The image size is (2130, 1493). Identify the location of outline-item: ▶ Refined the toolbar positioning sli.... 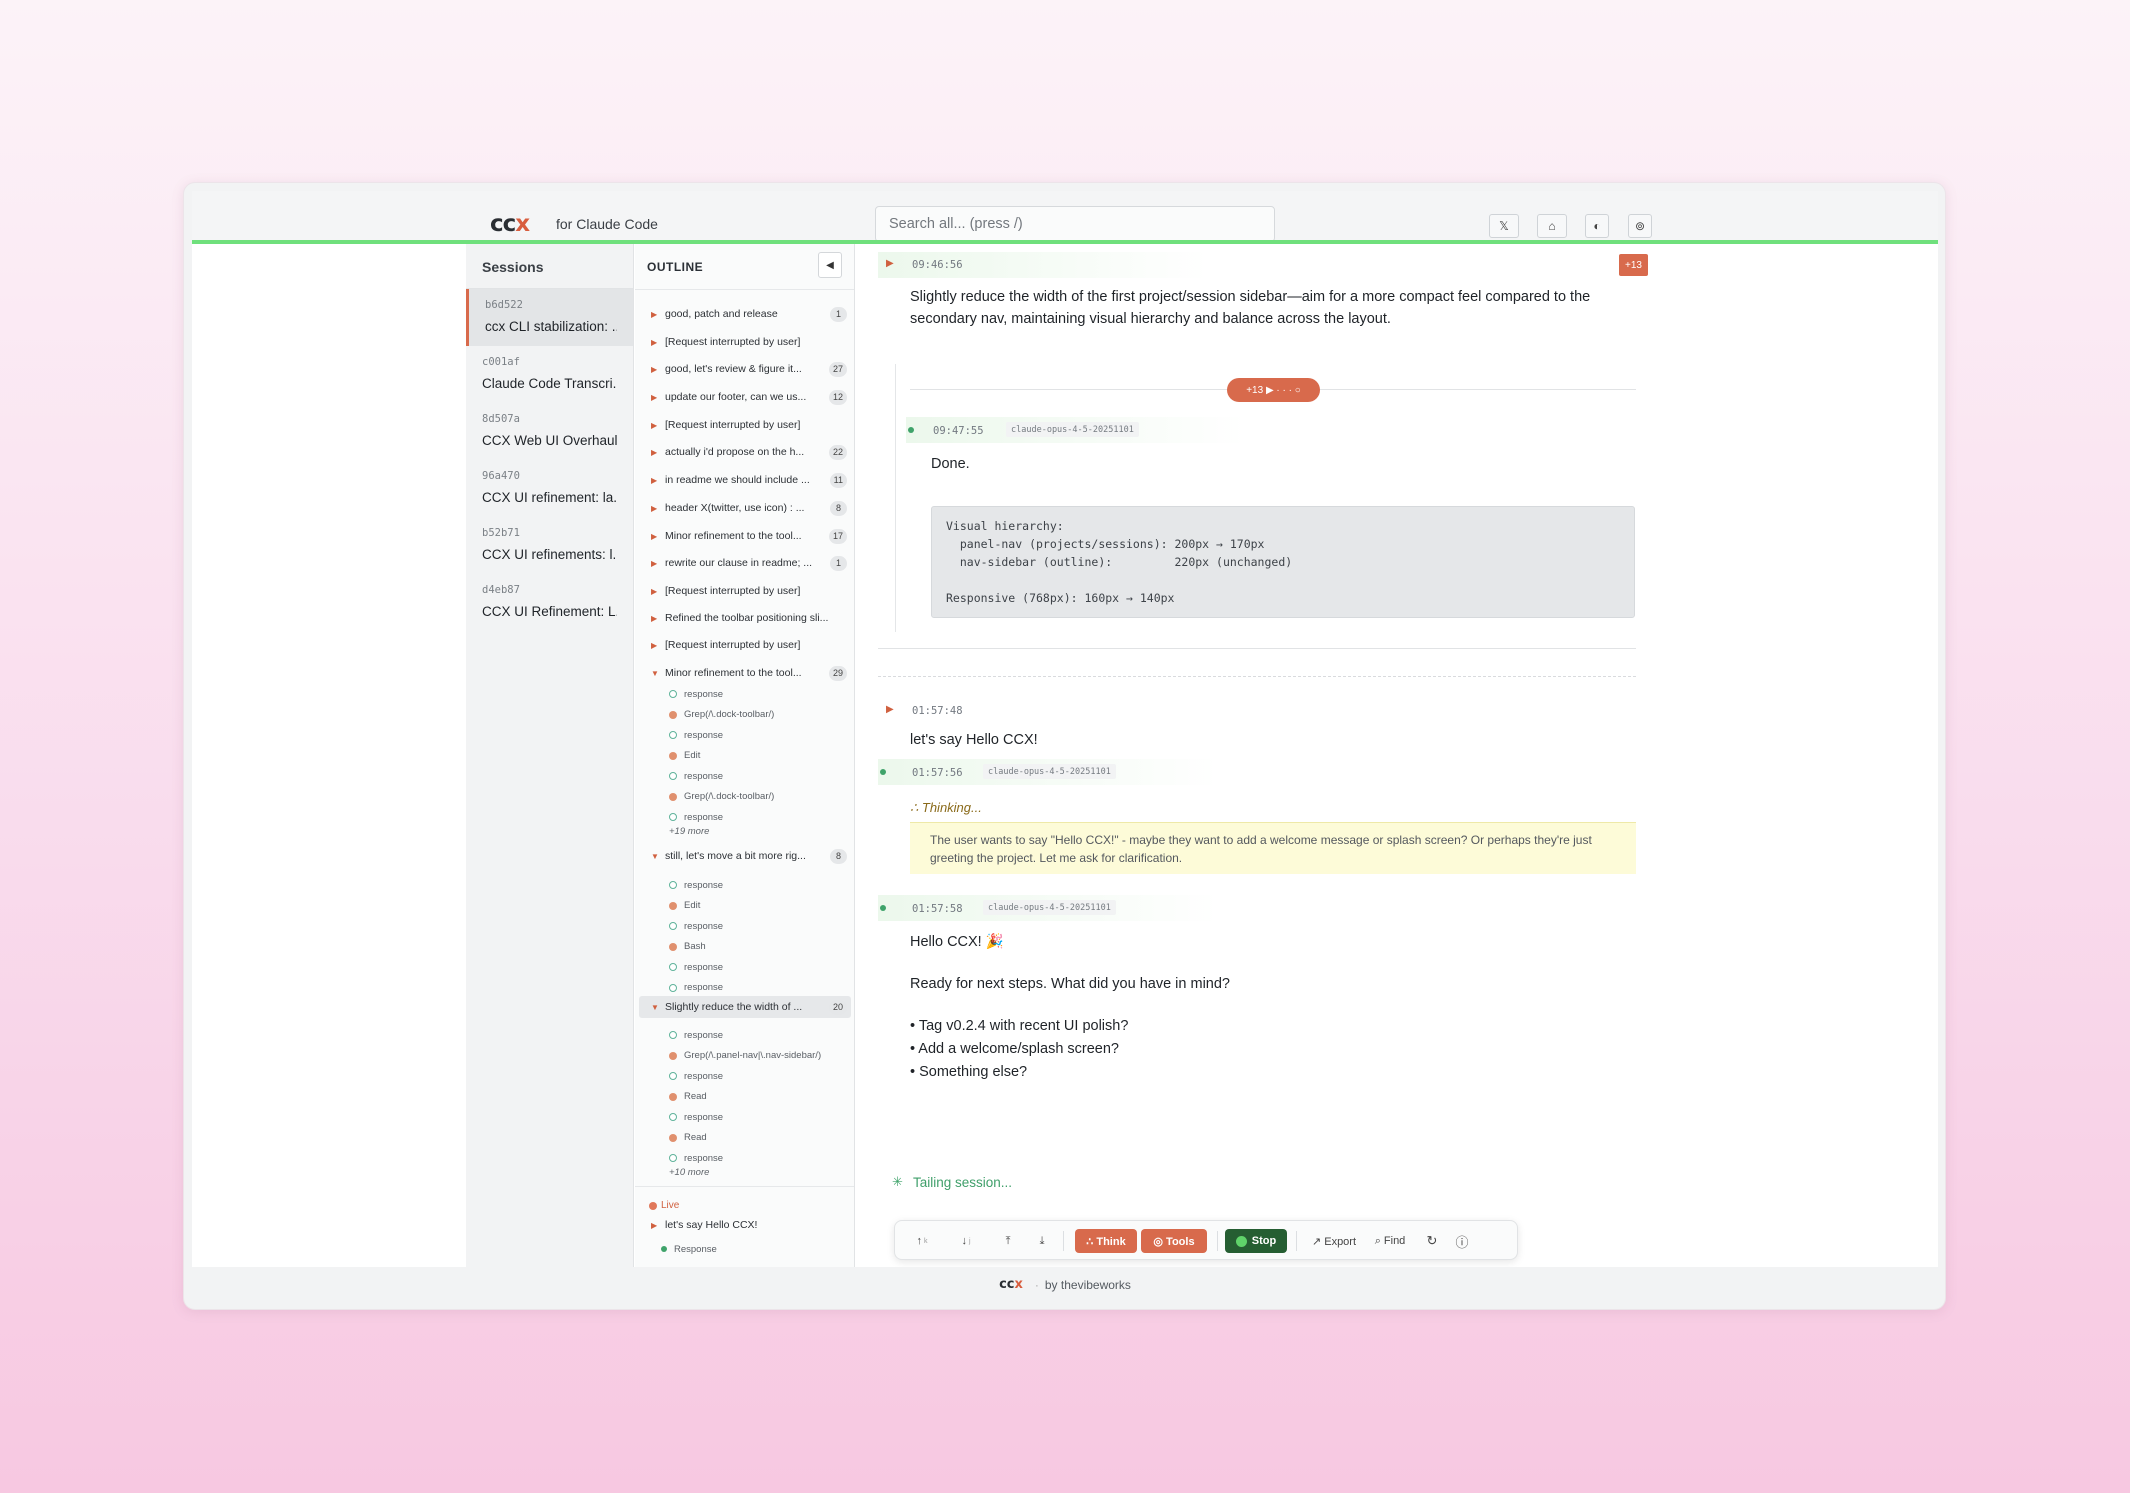
(745, 618).